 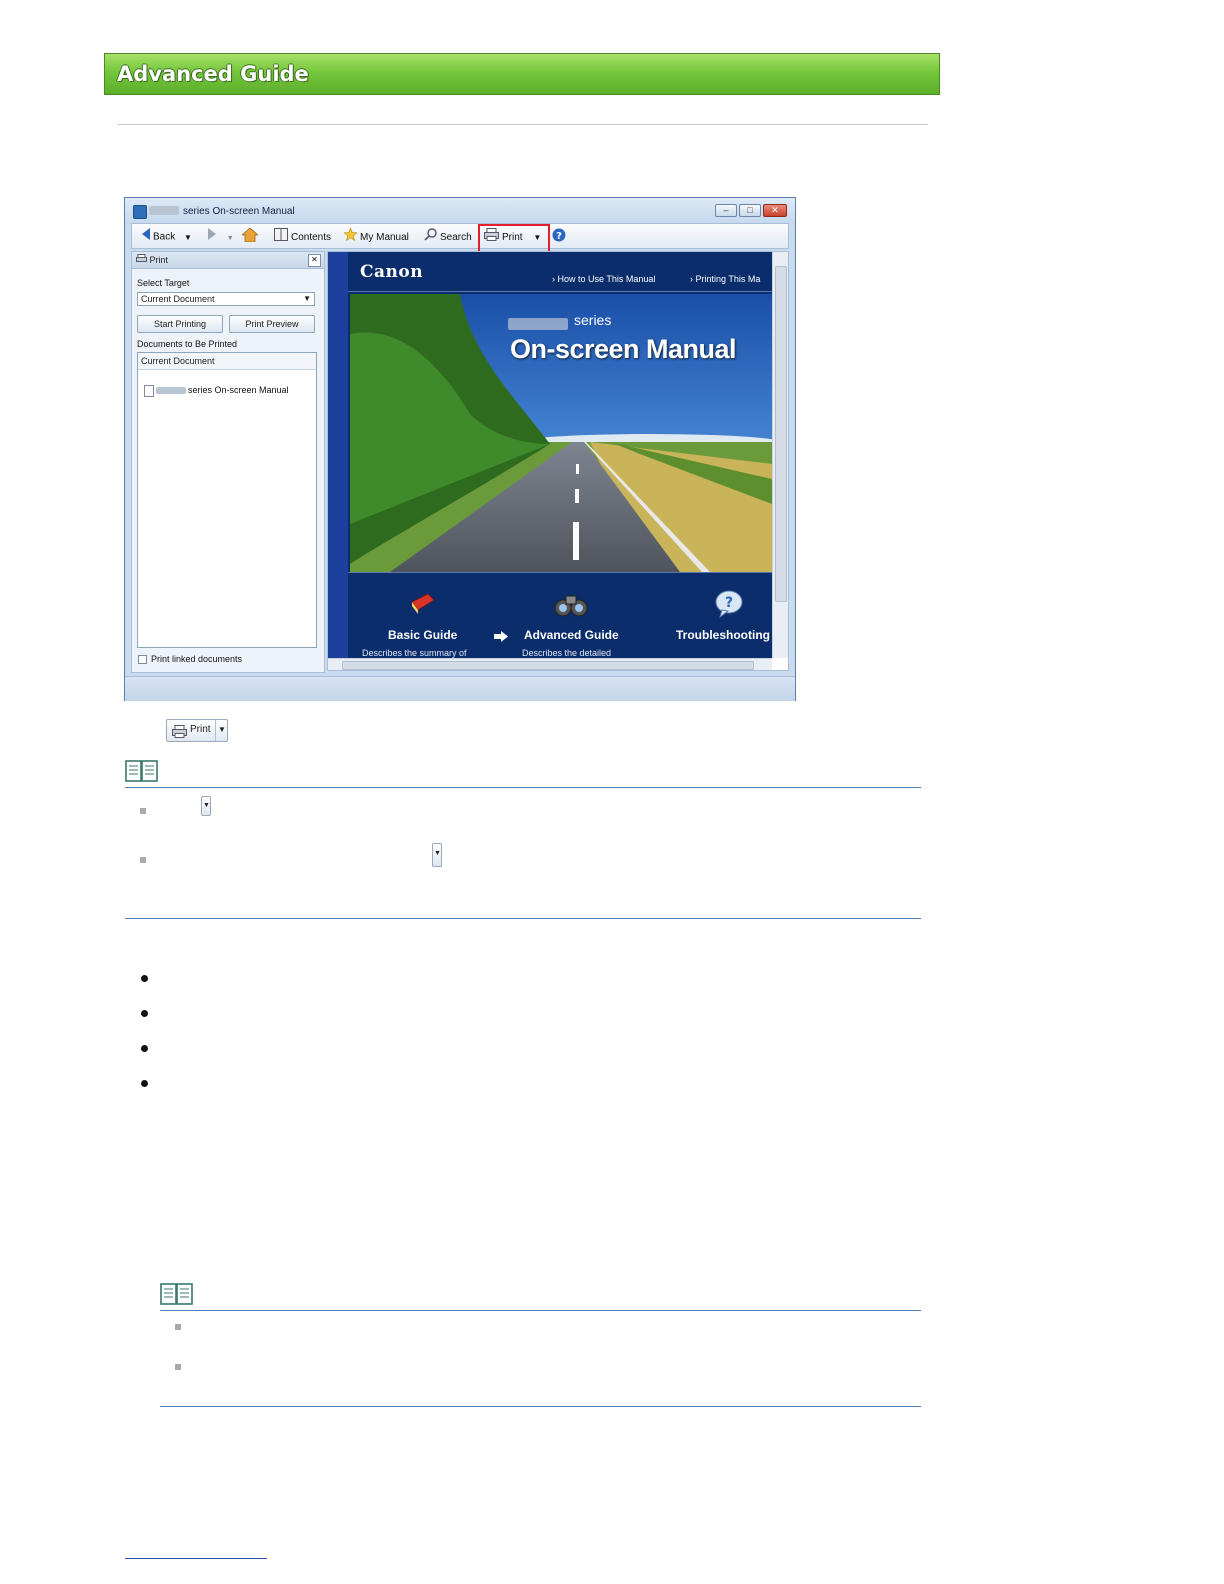 What do you see at coordinates (187, 344) in the screenshot?
I see `documents-label: Documents to Be Printed` at bounding box center [187, 344].